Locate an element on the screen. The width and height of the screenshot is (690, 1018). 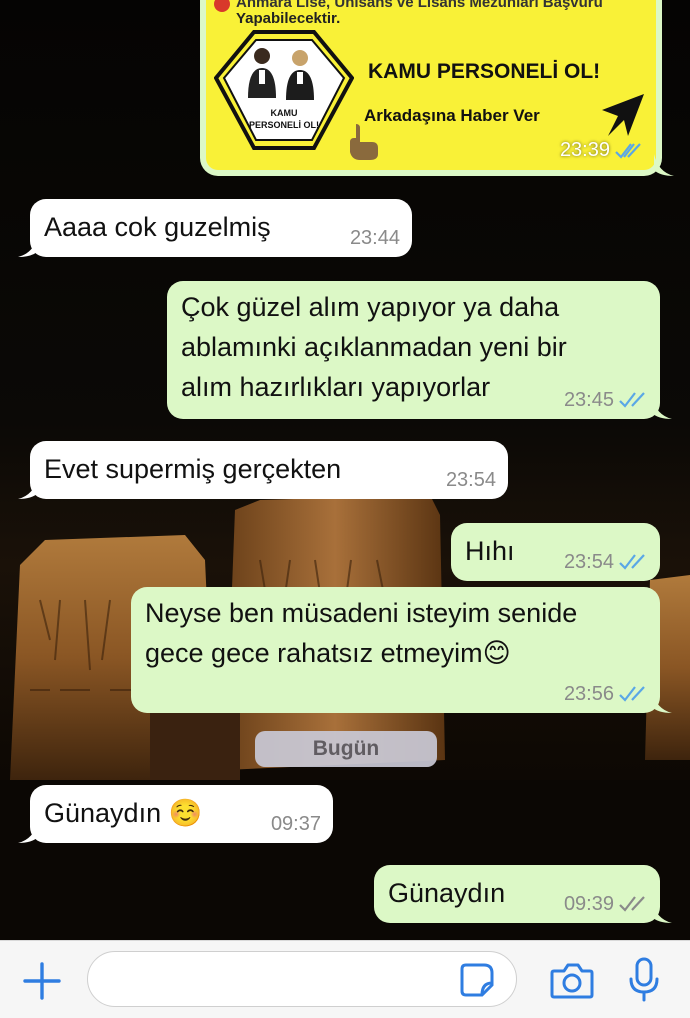
message-time: 23:56 is located at coordinates (588, 694).